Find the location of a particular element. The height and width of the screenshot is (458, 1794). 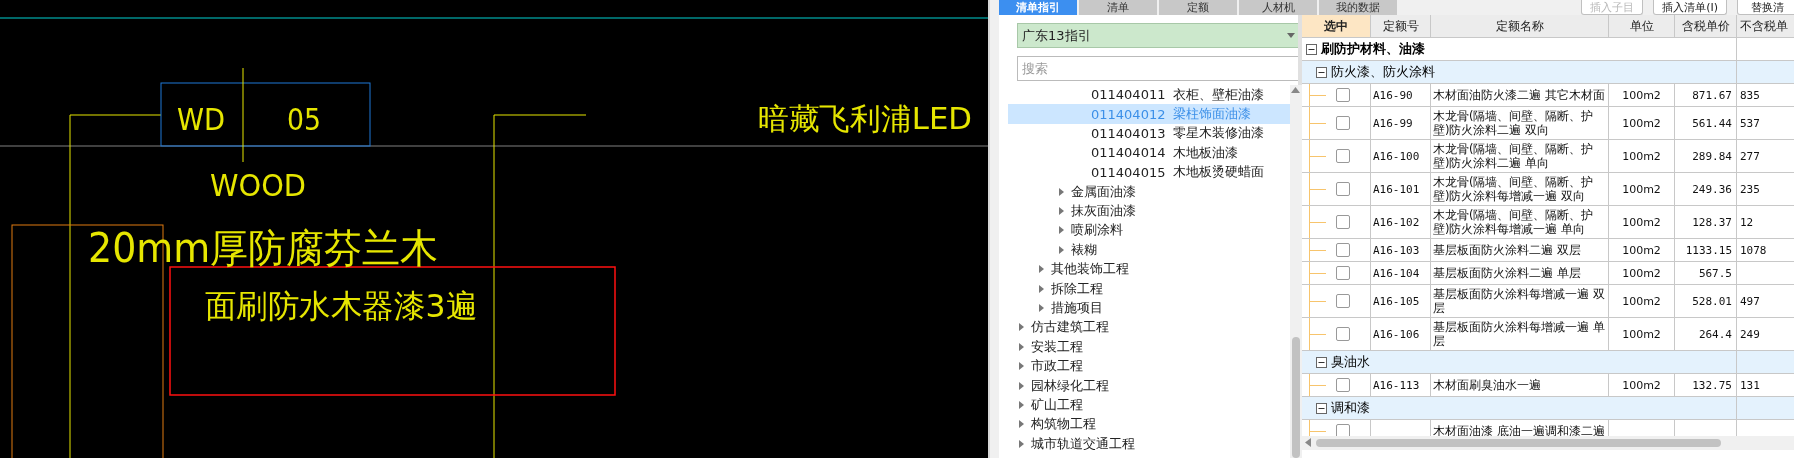

table-cell: 1133.15 is located at coordinates (1706, 250).